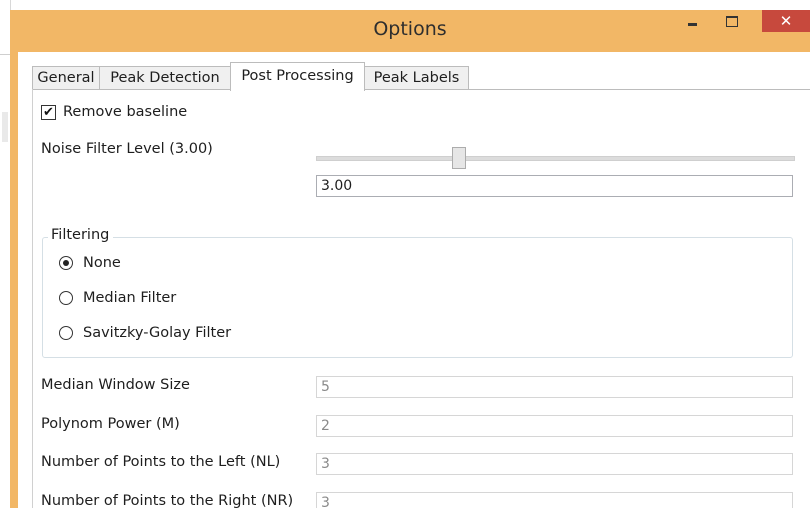  Describe the element at coordinates (165, 78) in the screenshot. I see `tab-peak-detection: Peak Detection` at that location.